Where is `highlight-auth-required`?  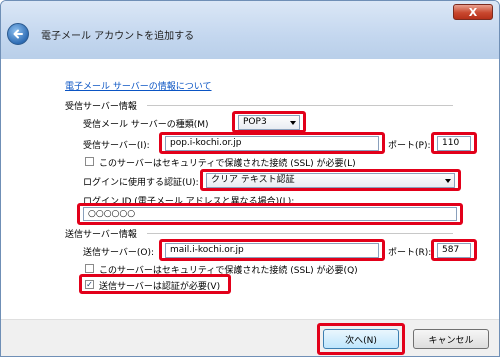
highlight-auth-required is located at coordinates (155, 284).